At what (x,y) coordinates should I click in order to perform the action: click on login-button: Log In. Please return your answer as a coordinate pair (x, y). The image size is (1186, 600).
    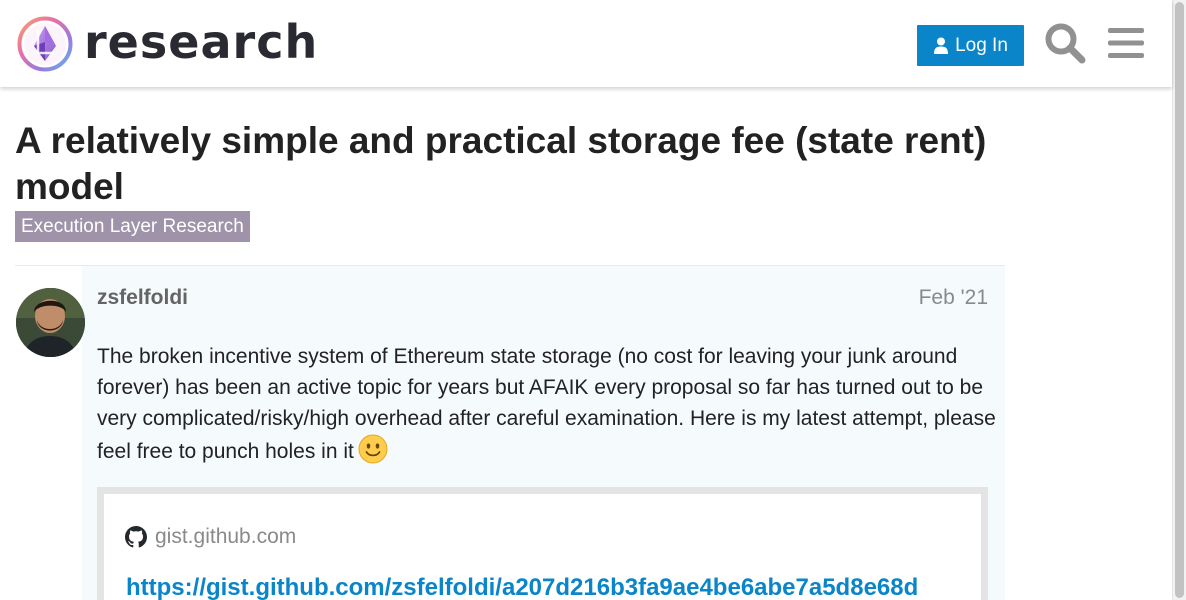
    Looking at the image, I should click on (970, 45).